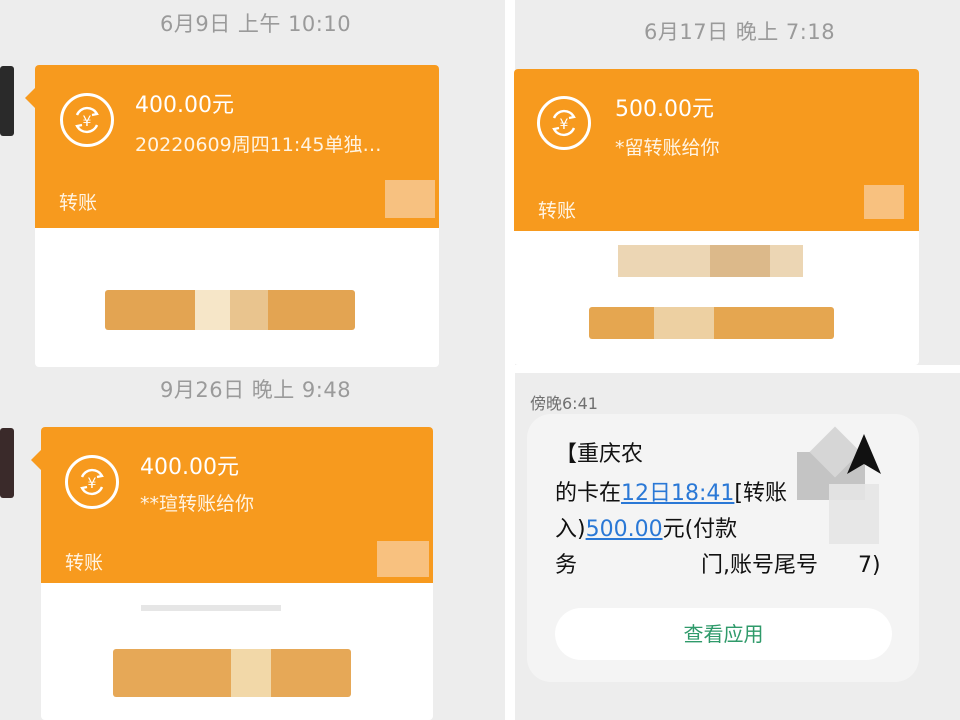 The image size is (960, 720). Describe the element at coordinates (723, 634) in the screenshot. I see `view-app-button: 查看应用` at that location.